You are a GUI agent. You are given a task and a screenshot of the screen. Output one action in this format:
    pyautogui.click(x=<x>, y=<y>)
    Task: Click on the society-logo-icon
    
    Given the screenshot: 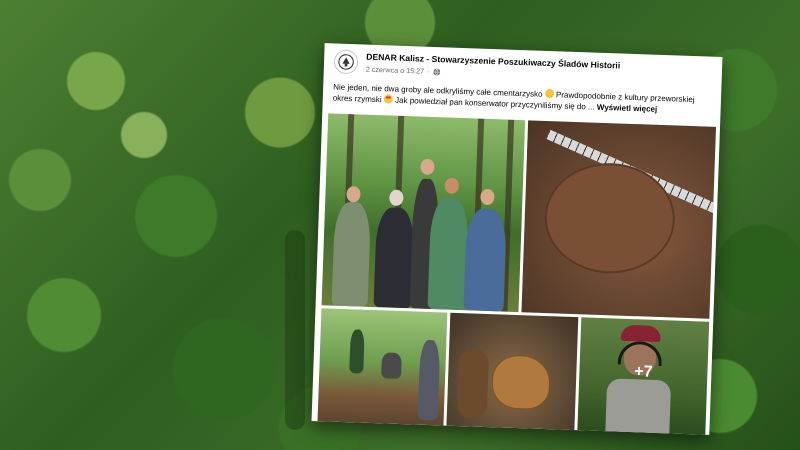 What is the action you would take?
    pyautogui.click(x=346, y=62)
    